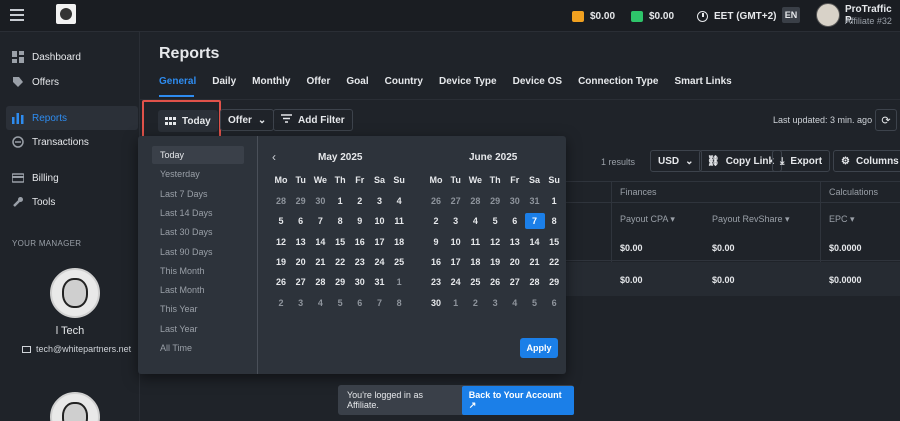  Describe the element at coordinates (320, 221) in the screenshot. I see `calendar-day: 7` at that location.